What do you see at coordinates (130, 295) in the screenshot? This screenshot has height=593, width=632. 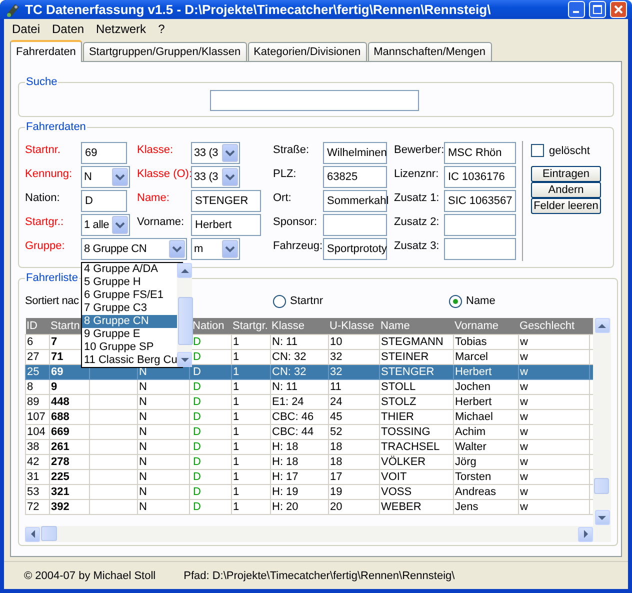 I see `list-option: 6 Gruppe FS/E1` at bounding box center [130, 295].